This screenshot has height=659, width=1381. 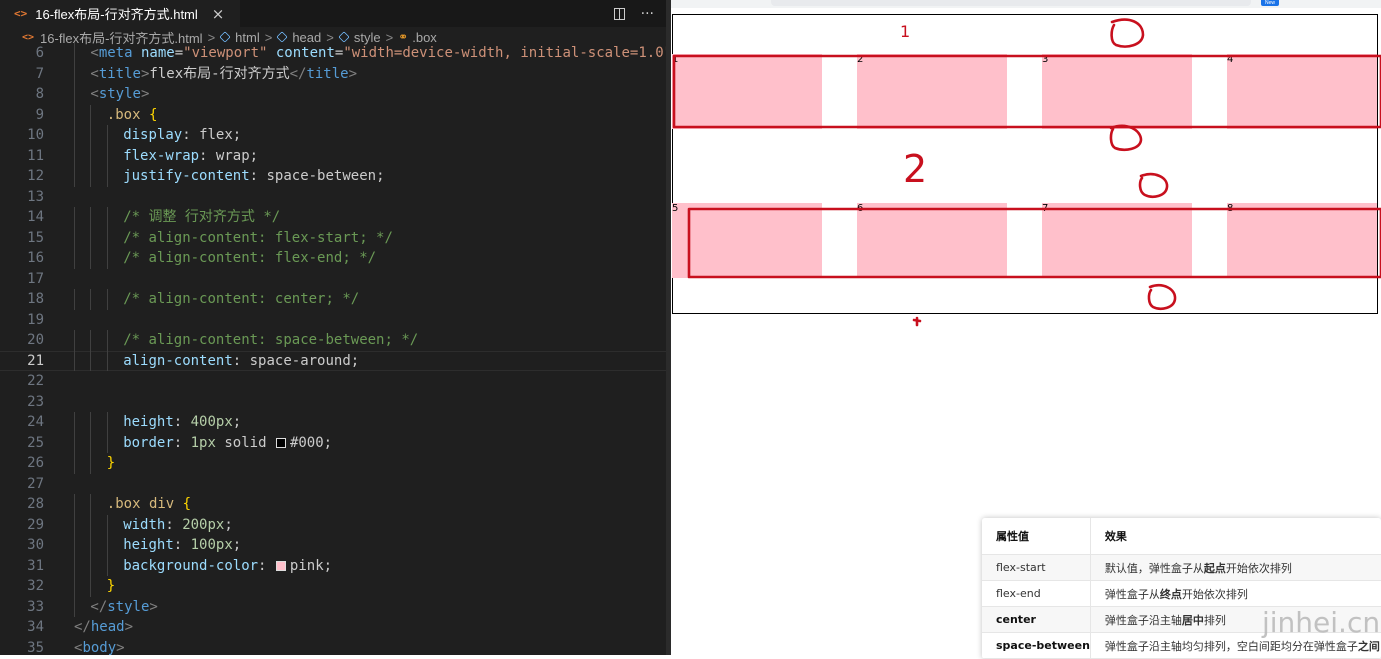 I want to click on code-text: .box {, so click(x=132, y=115).